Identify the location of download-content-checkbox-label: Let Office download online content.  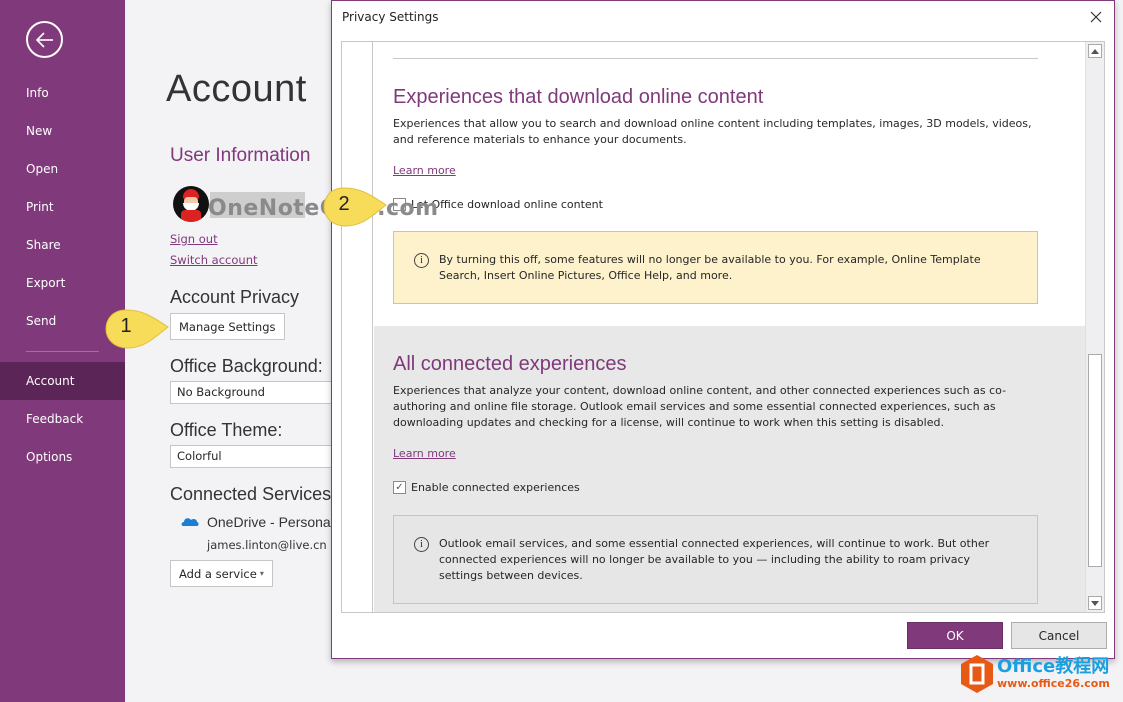
(507, 204).